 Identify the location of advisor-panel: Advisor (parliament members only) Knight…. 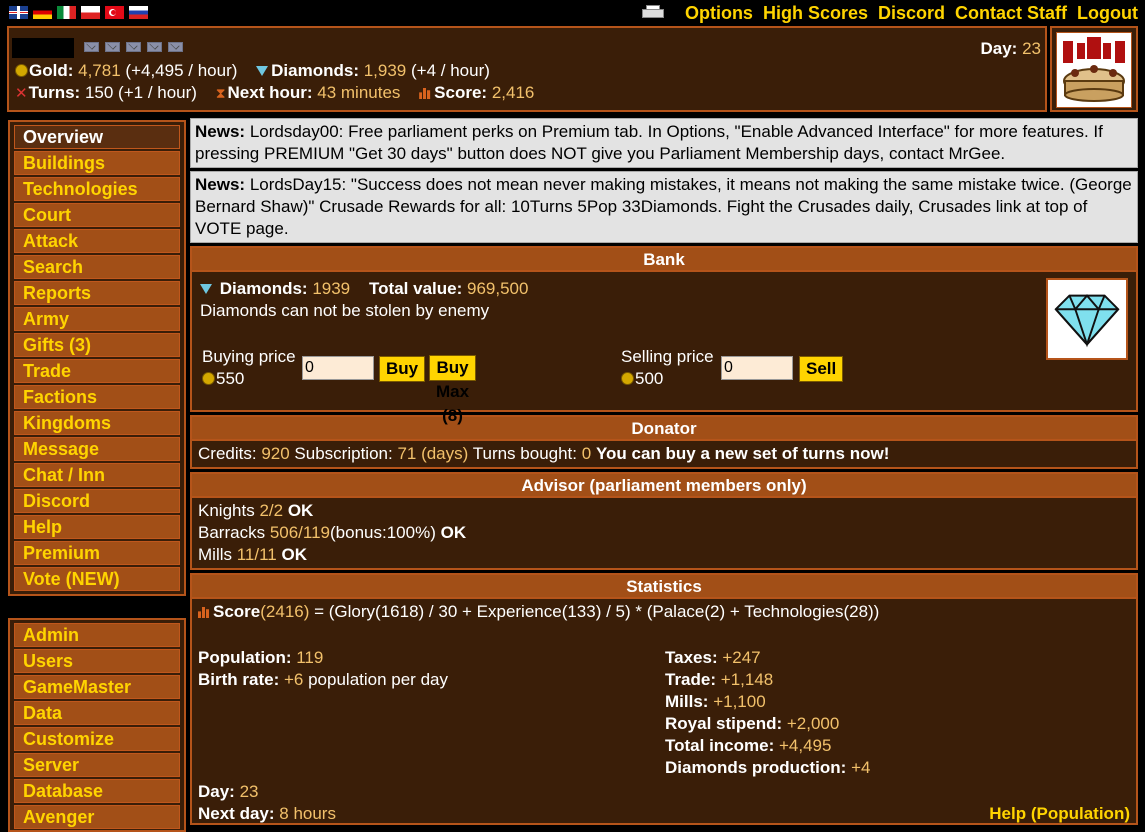
(664, 521).